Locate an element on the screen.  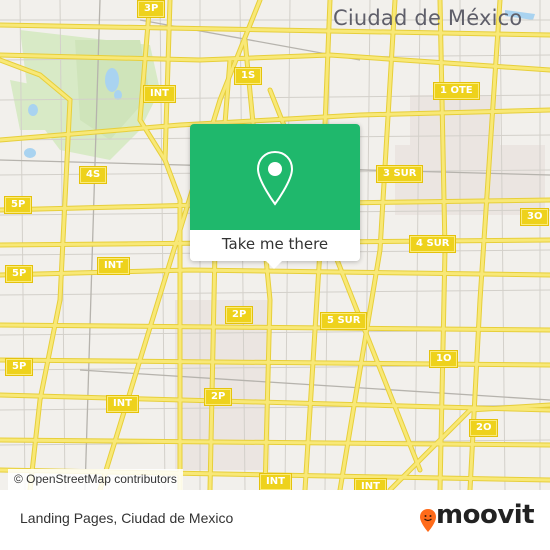
map-attribution: © OpenStreetMap contributors is located at coordinates (95, 479).